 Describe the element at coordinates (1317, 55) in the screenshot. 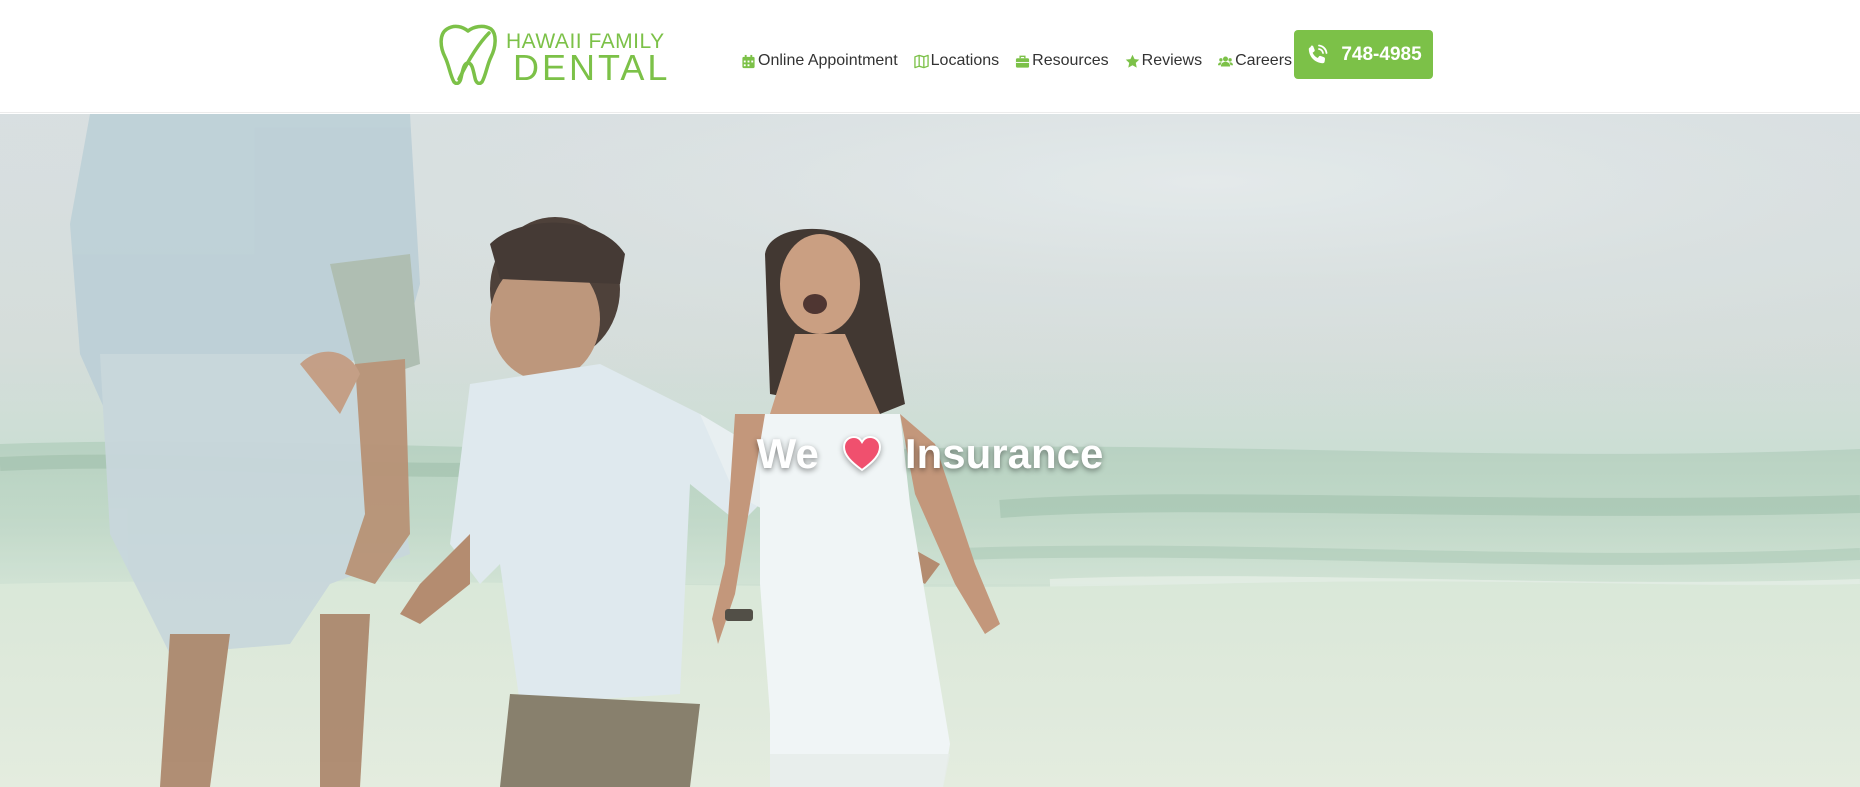

I see `phone-icon` at that location.